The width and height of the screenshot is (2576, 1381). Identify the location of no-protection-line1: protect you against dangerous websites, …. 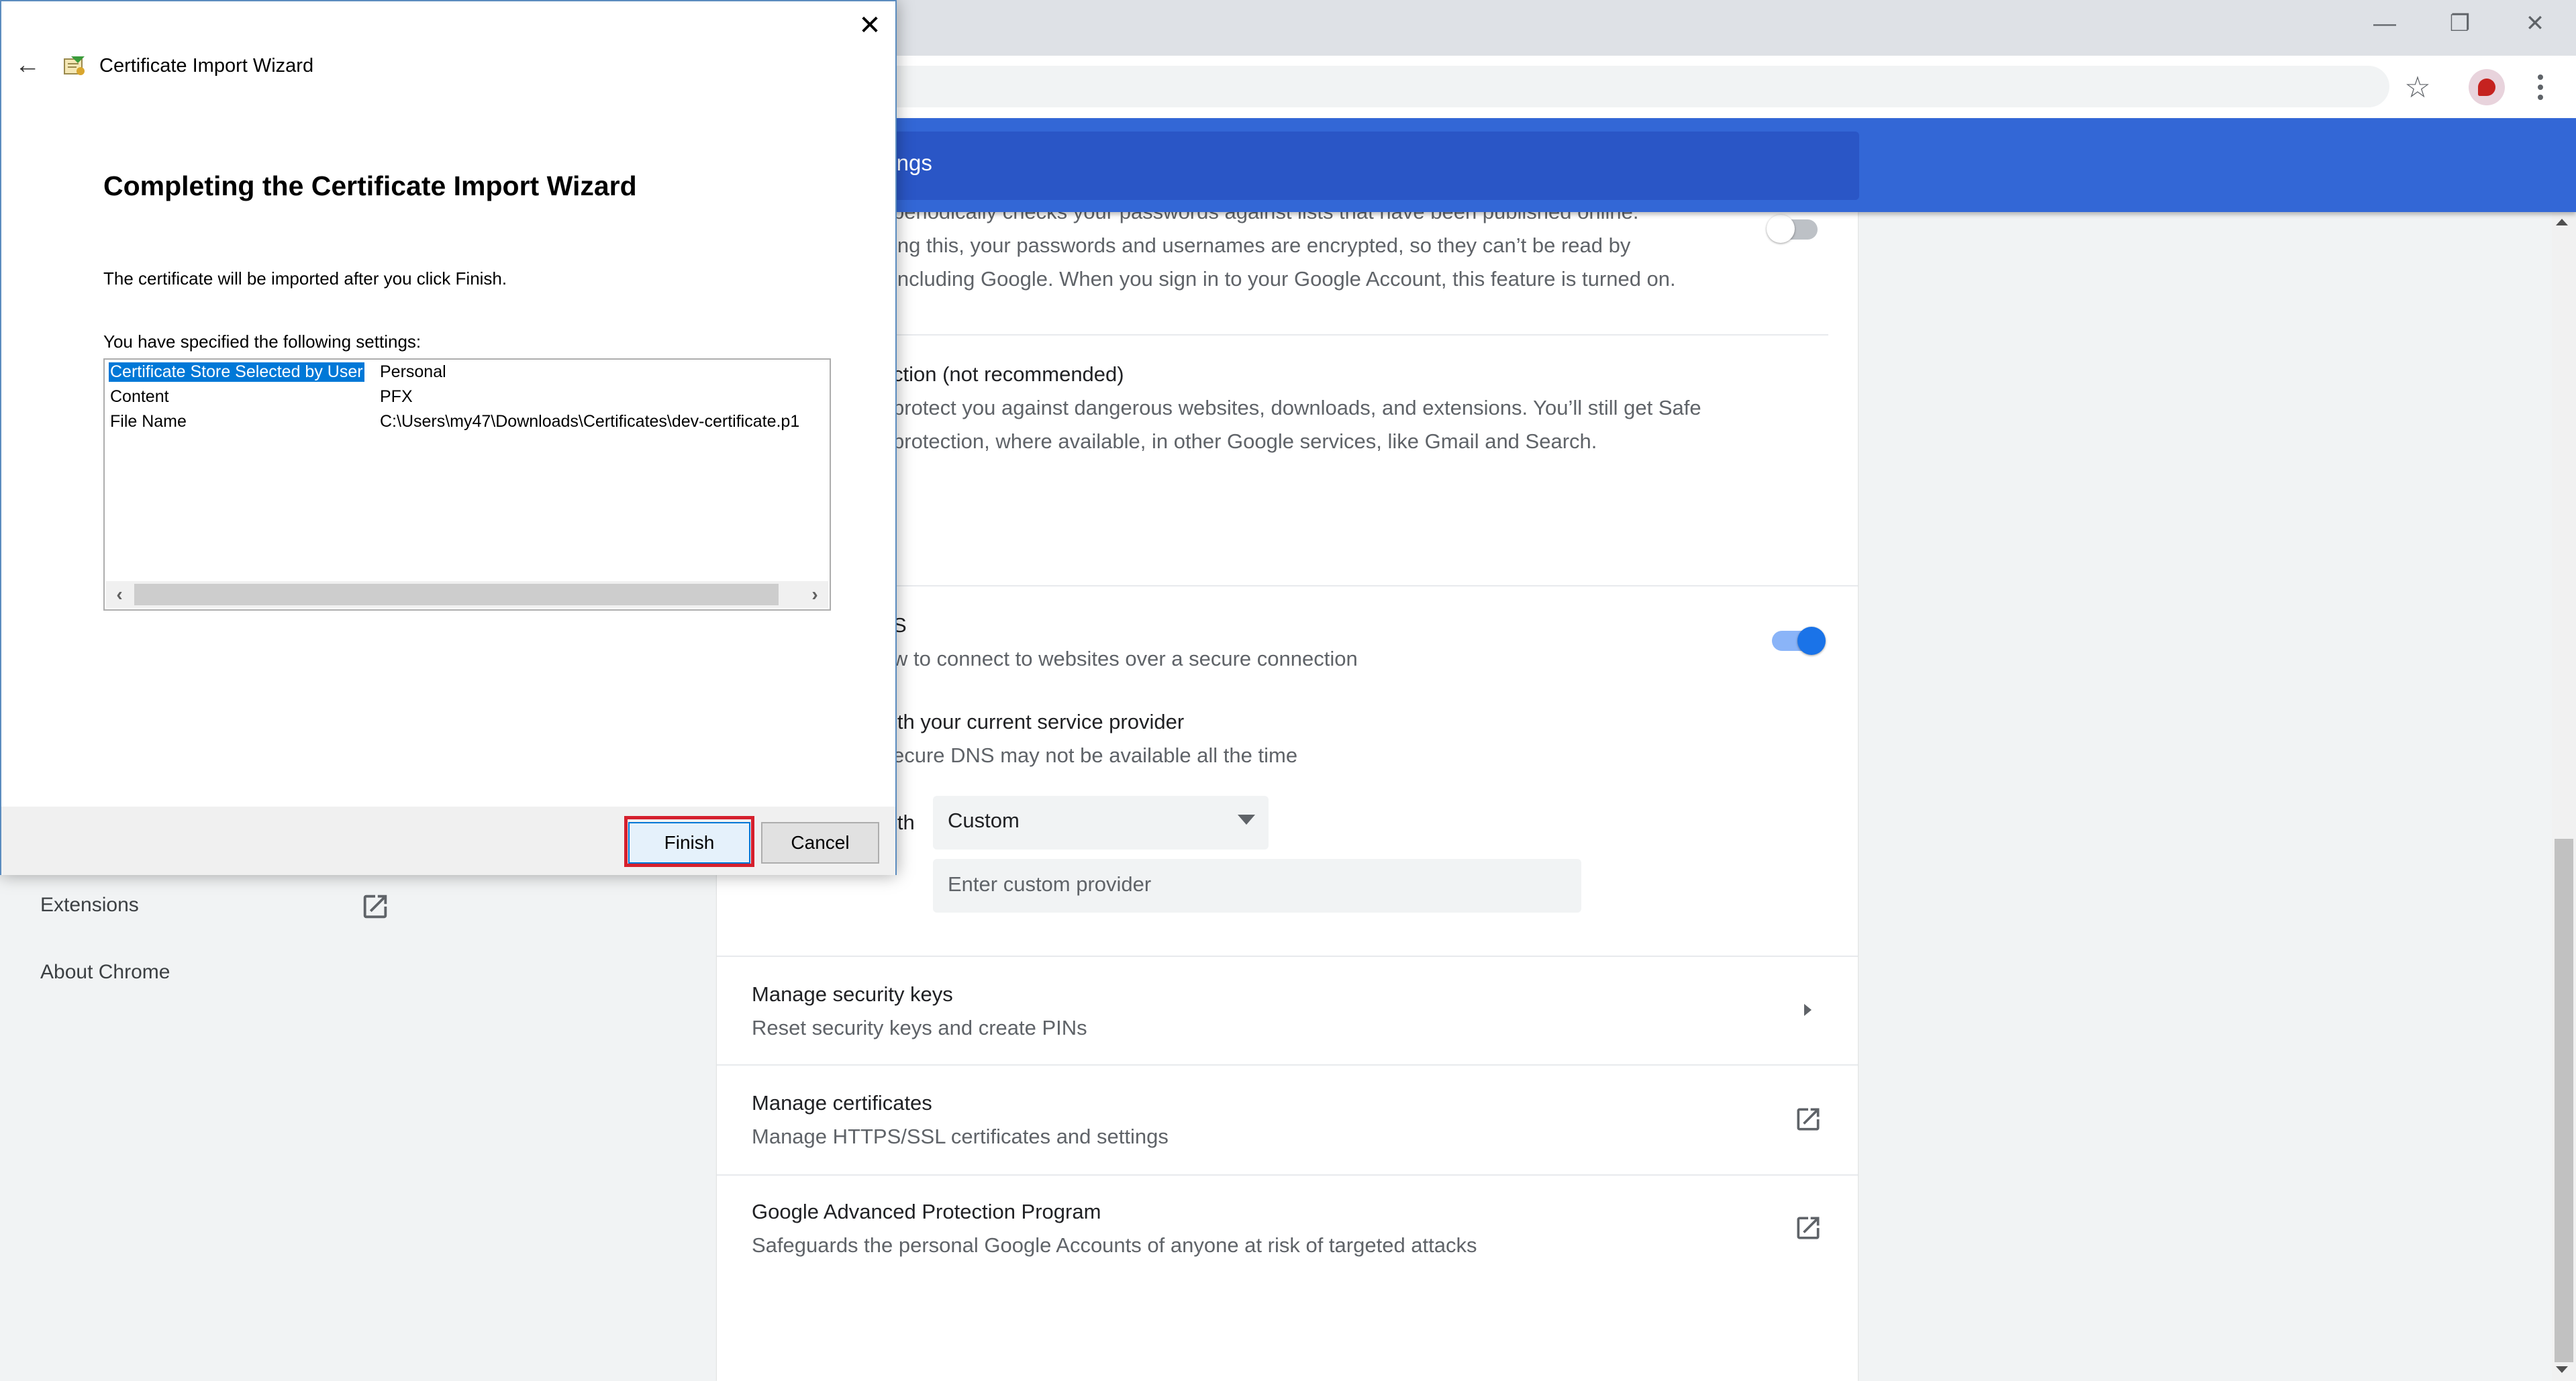
(1297, 407).